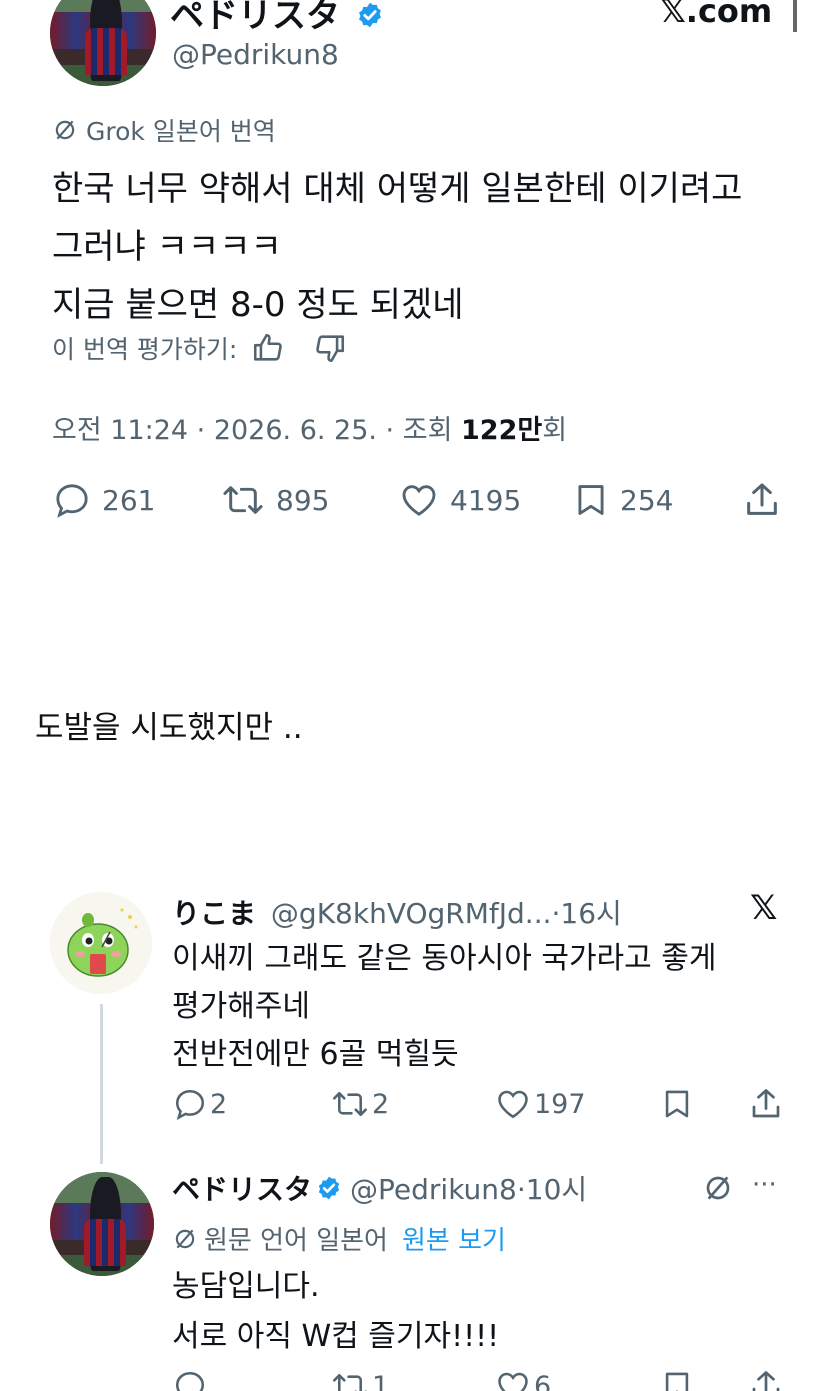 This screenshot has height=1391, width=835. Describe the element at coordinates (214, 913) in the screenshot. I see `display-name: りこま` at that location.